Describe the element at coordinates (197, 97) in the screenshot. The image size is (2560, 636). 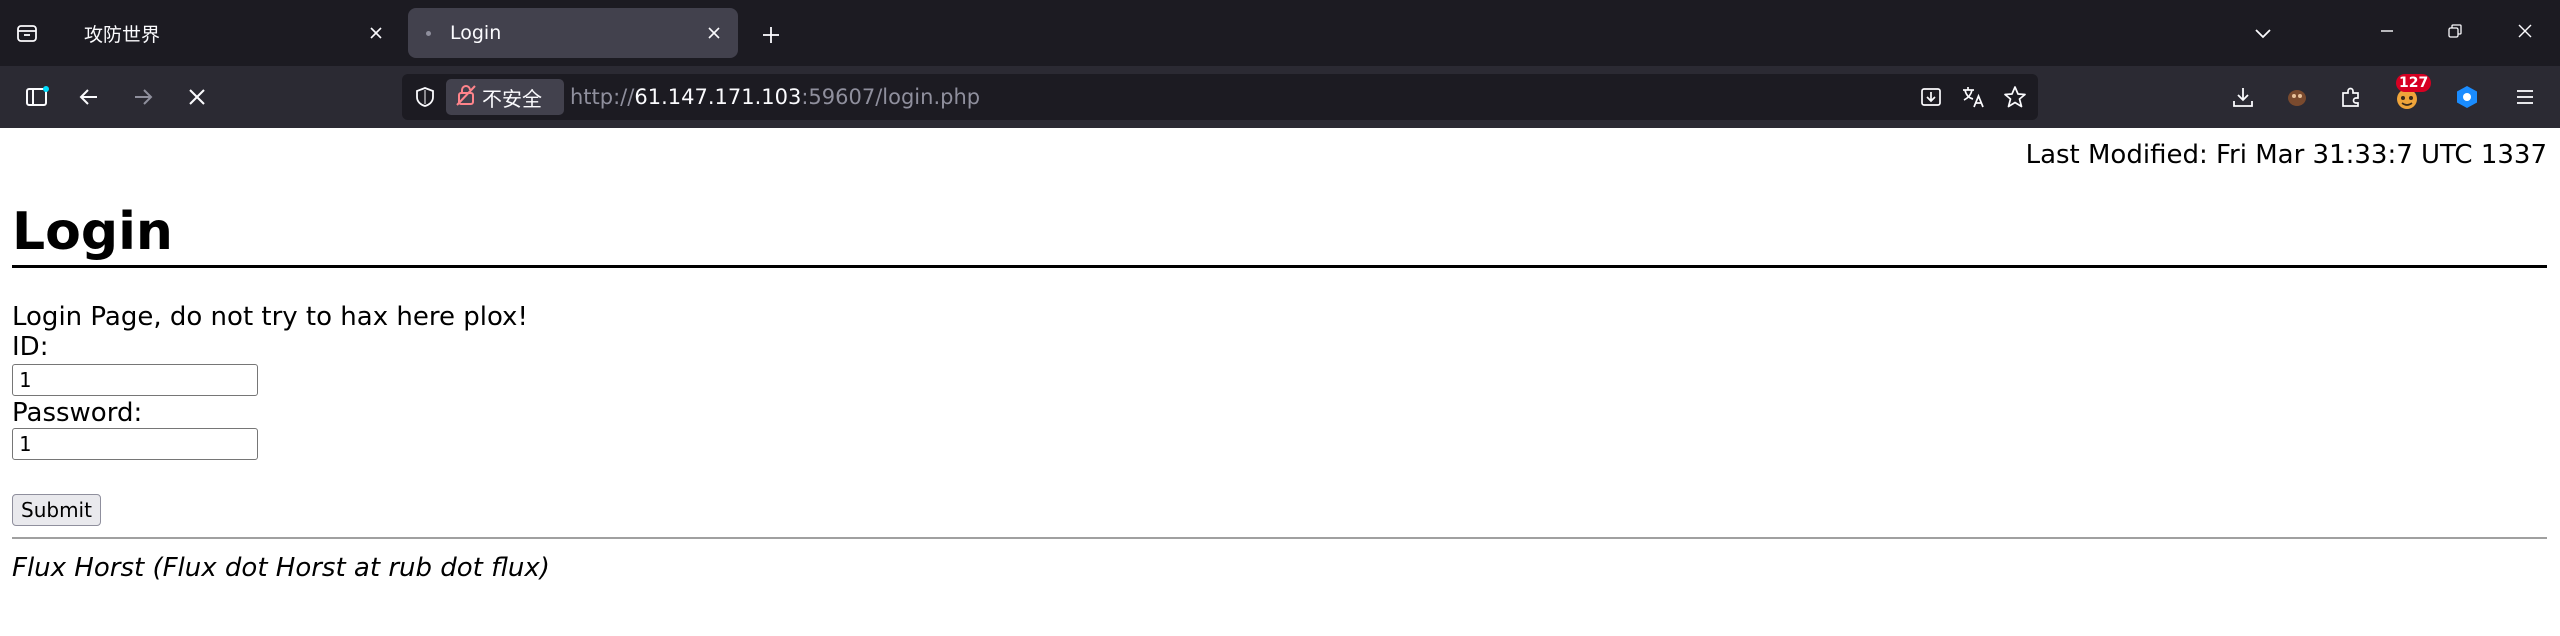
I see `stop-icon` at that location.